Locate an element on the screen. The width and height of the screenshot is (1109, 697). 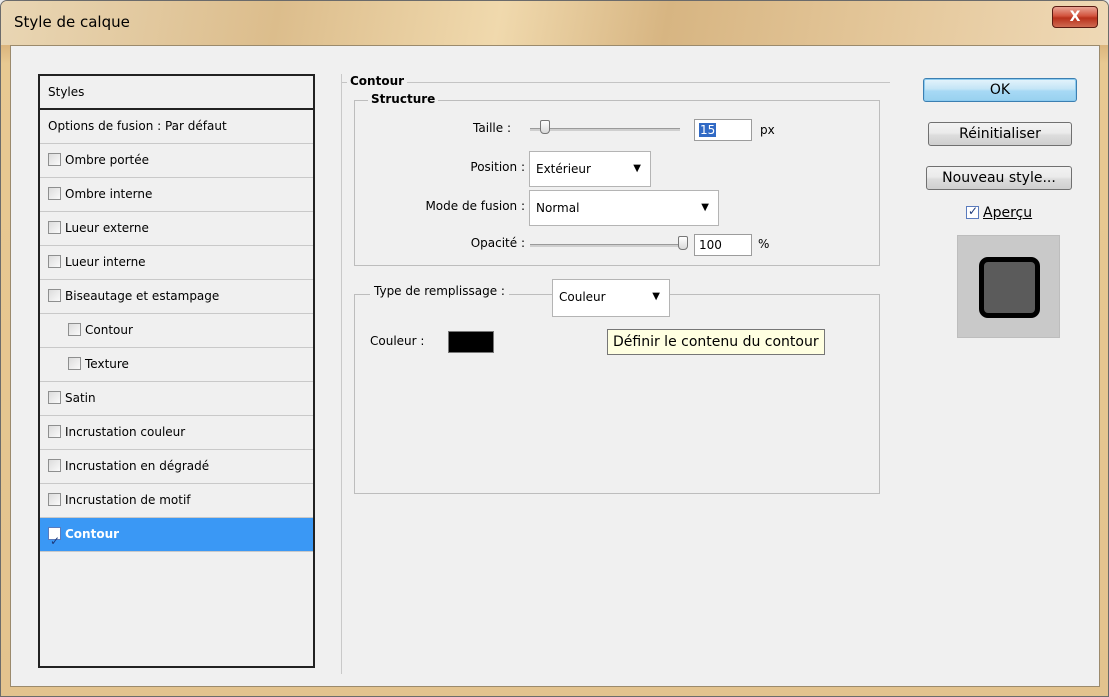
reset-button: Réinitialiser is located at coordinates (1000, 134).